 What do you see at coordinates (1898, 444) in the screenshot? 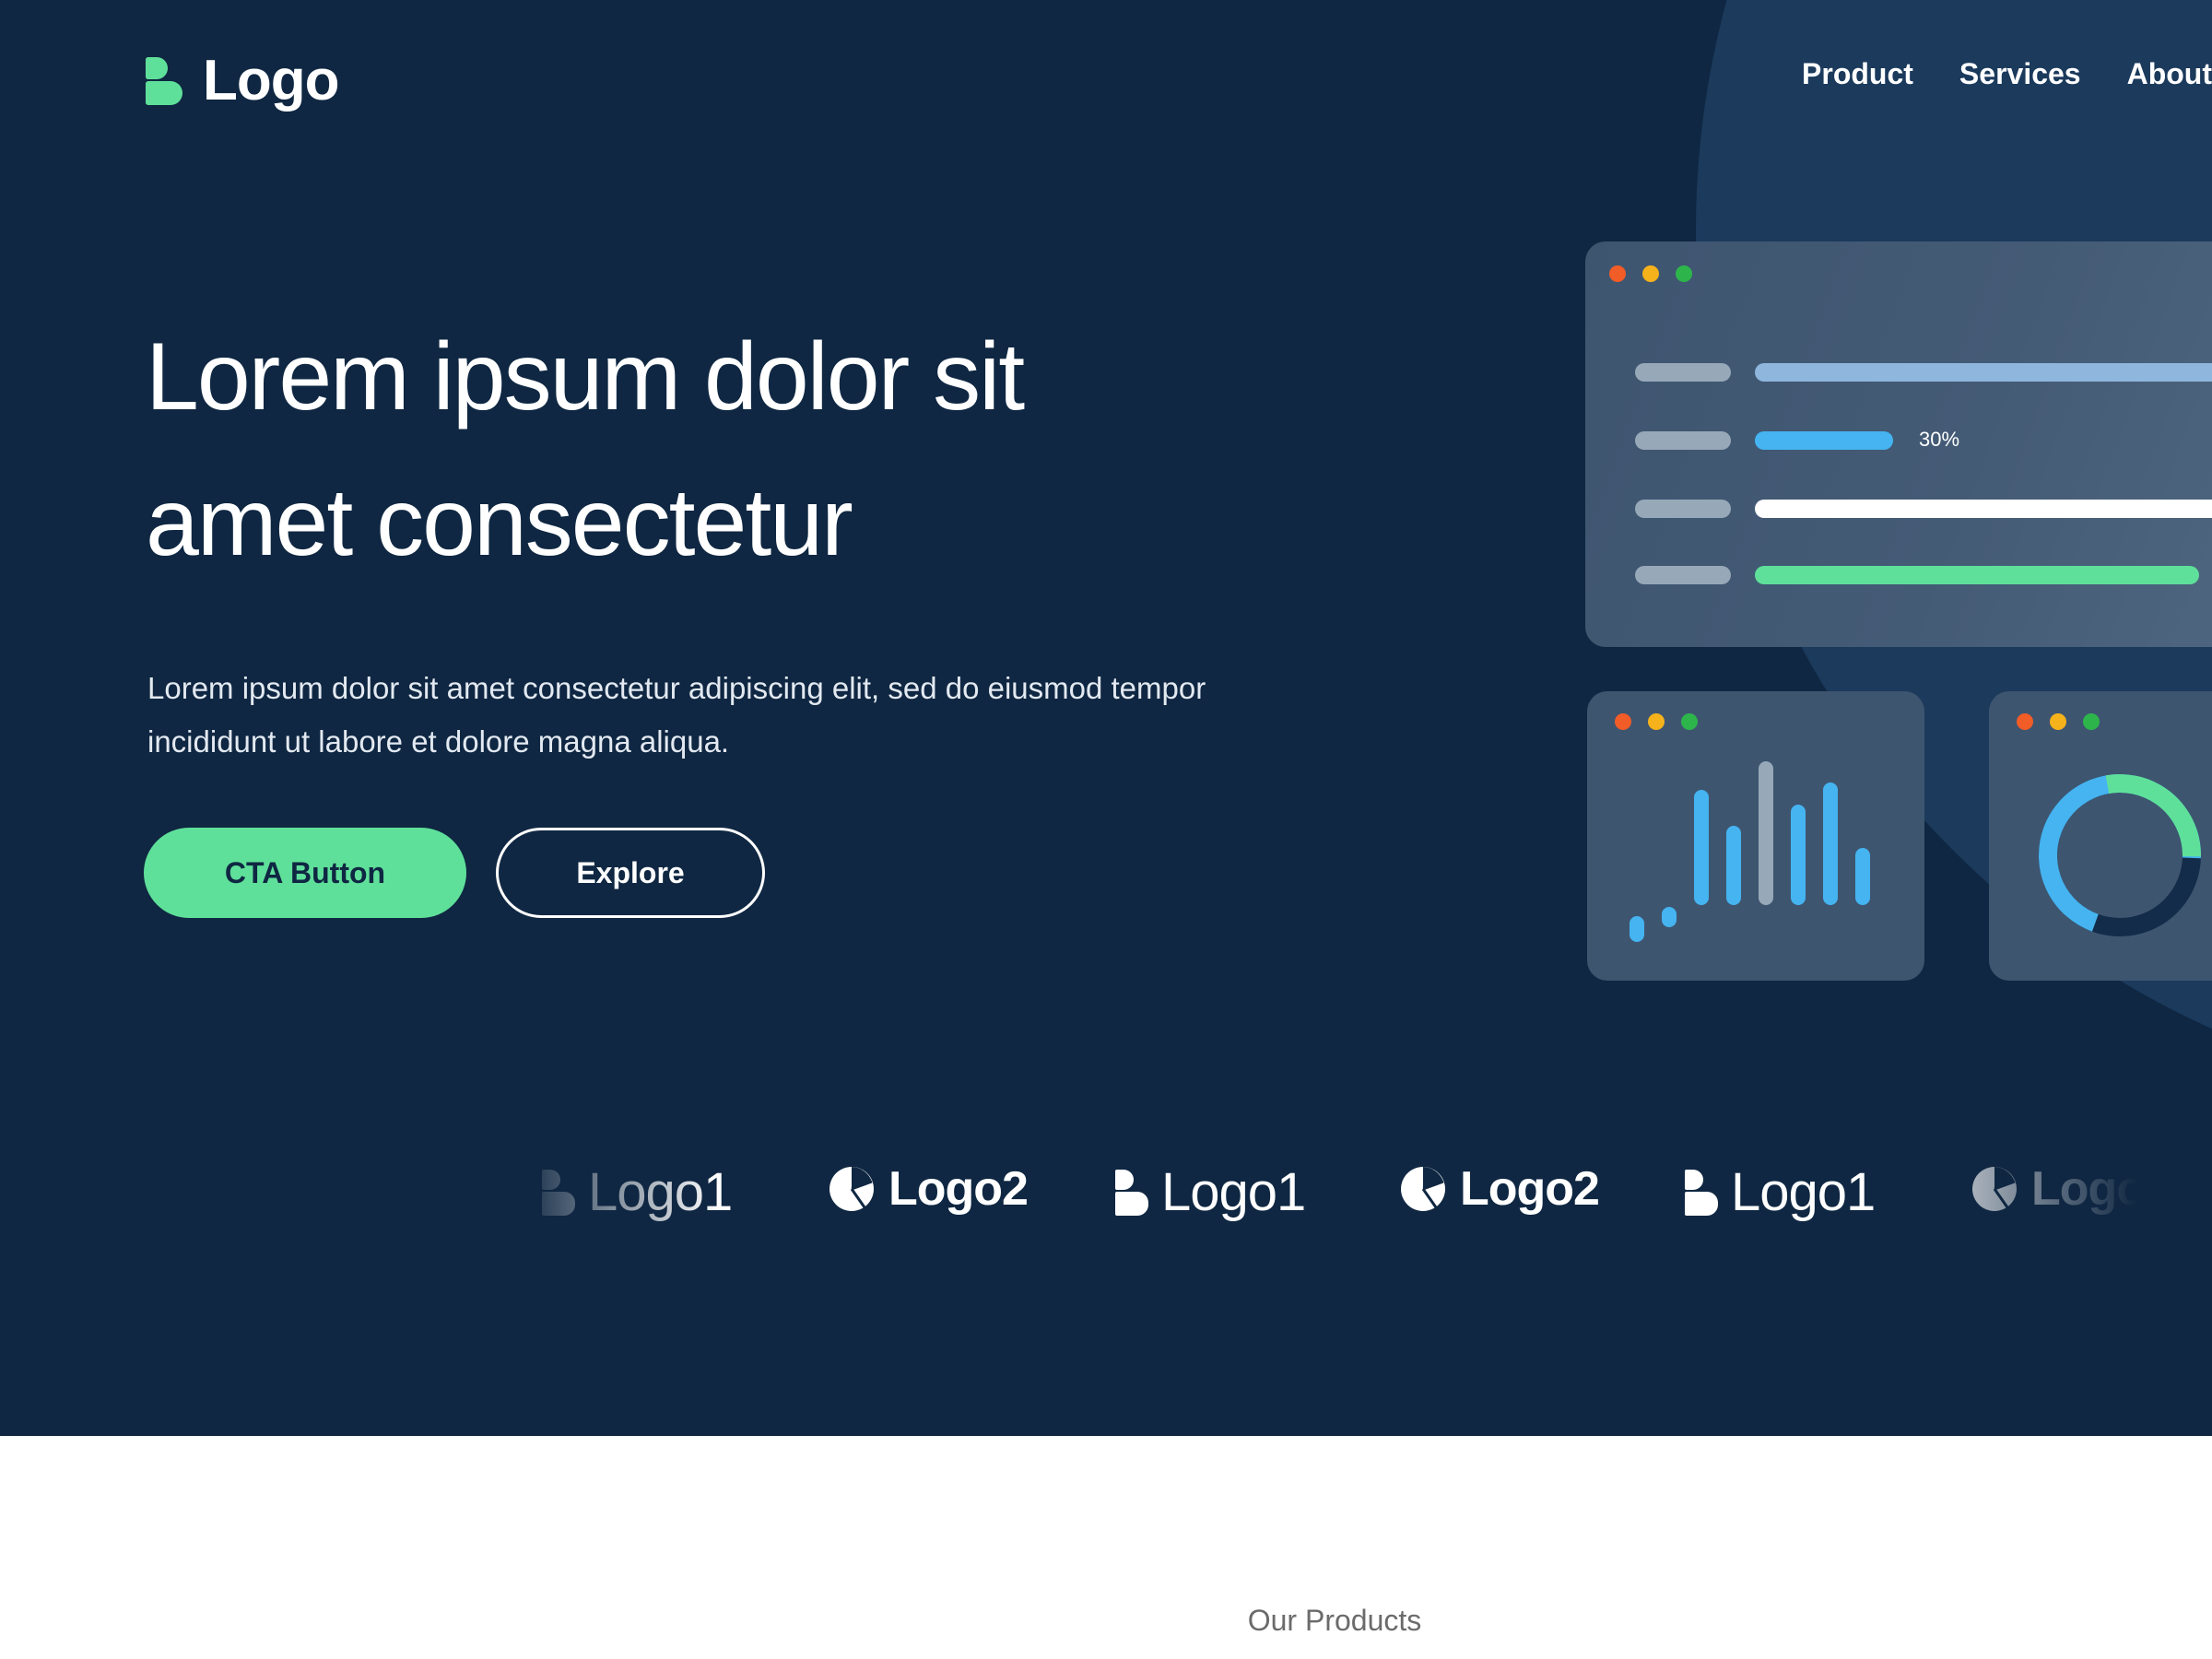
I see `dashboard-card: 30%` at bounding box center [1898, 444].